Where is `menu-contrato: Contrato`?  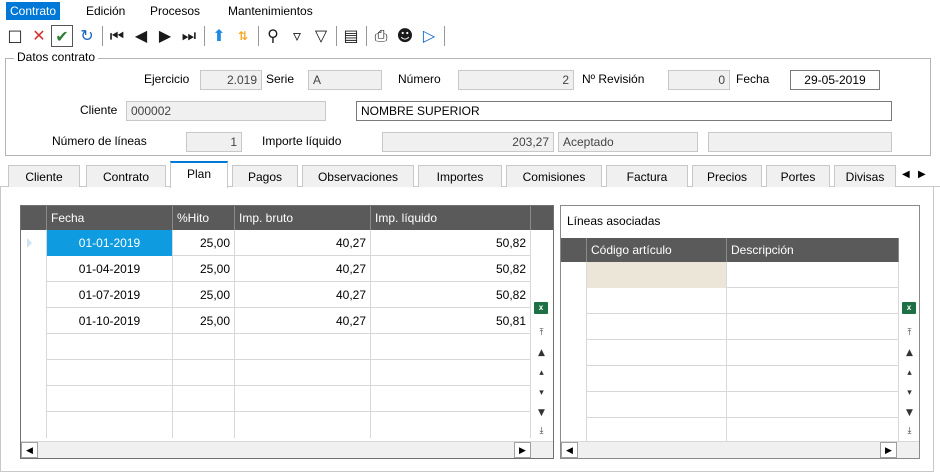
menu-contrato: Contrato is located at coordinates (33, 11).